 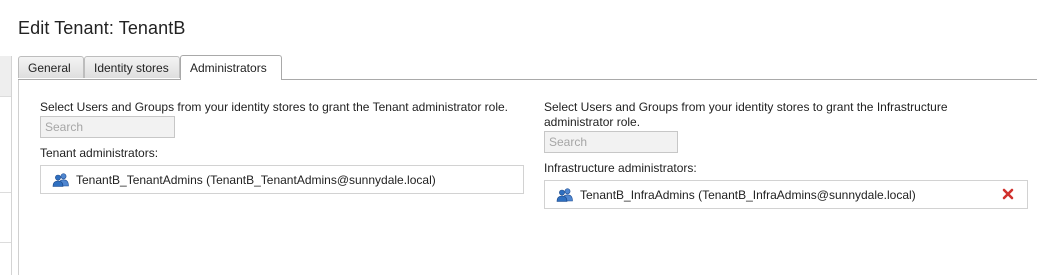 I want to click on left-navigation-rail, so click(x=6, y=165).